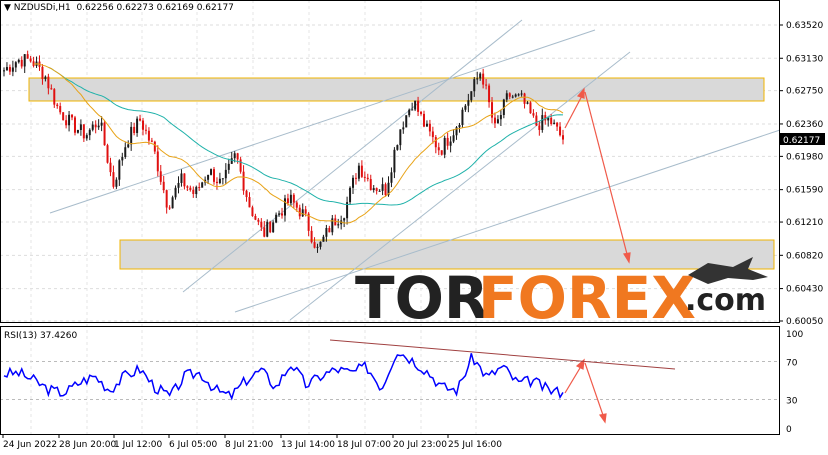 This screenshot has height=455, width=828. I want to click on price-tick-label: 0.60430, so click(804, 290).